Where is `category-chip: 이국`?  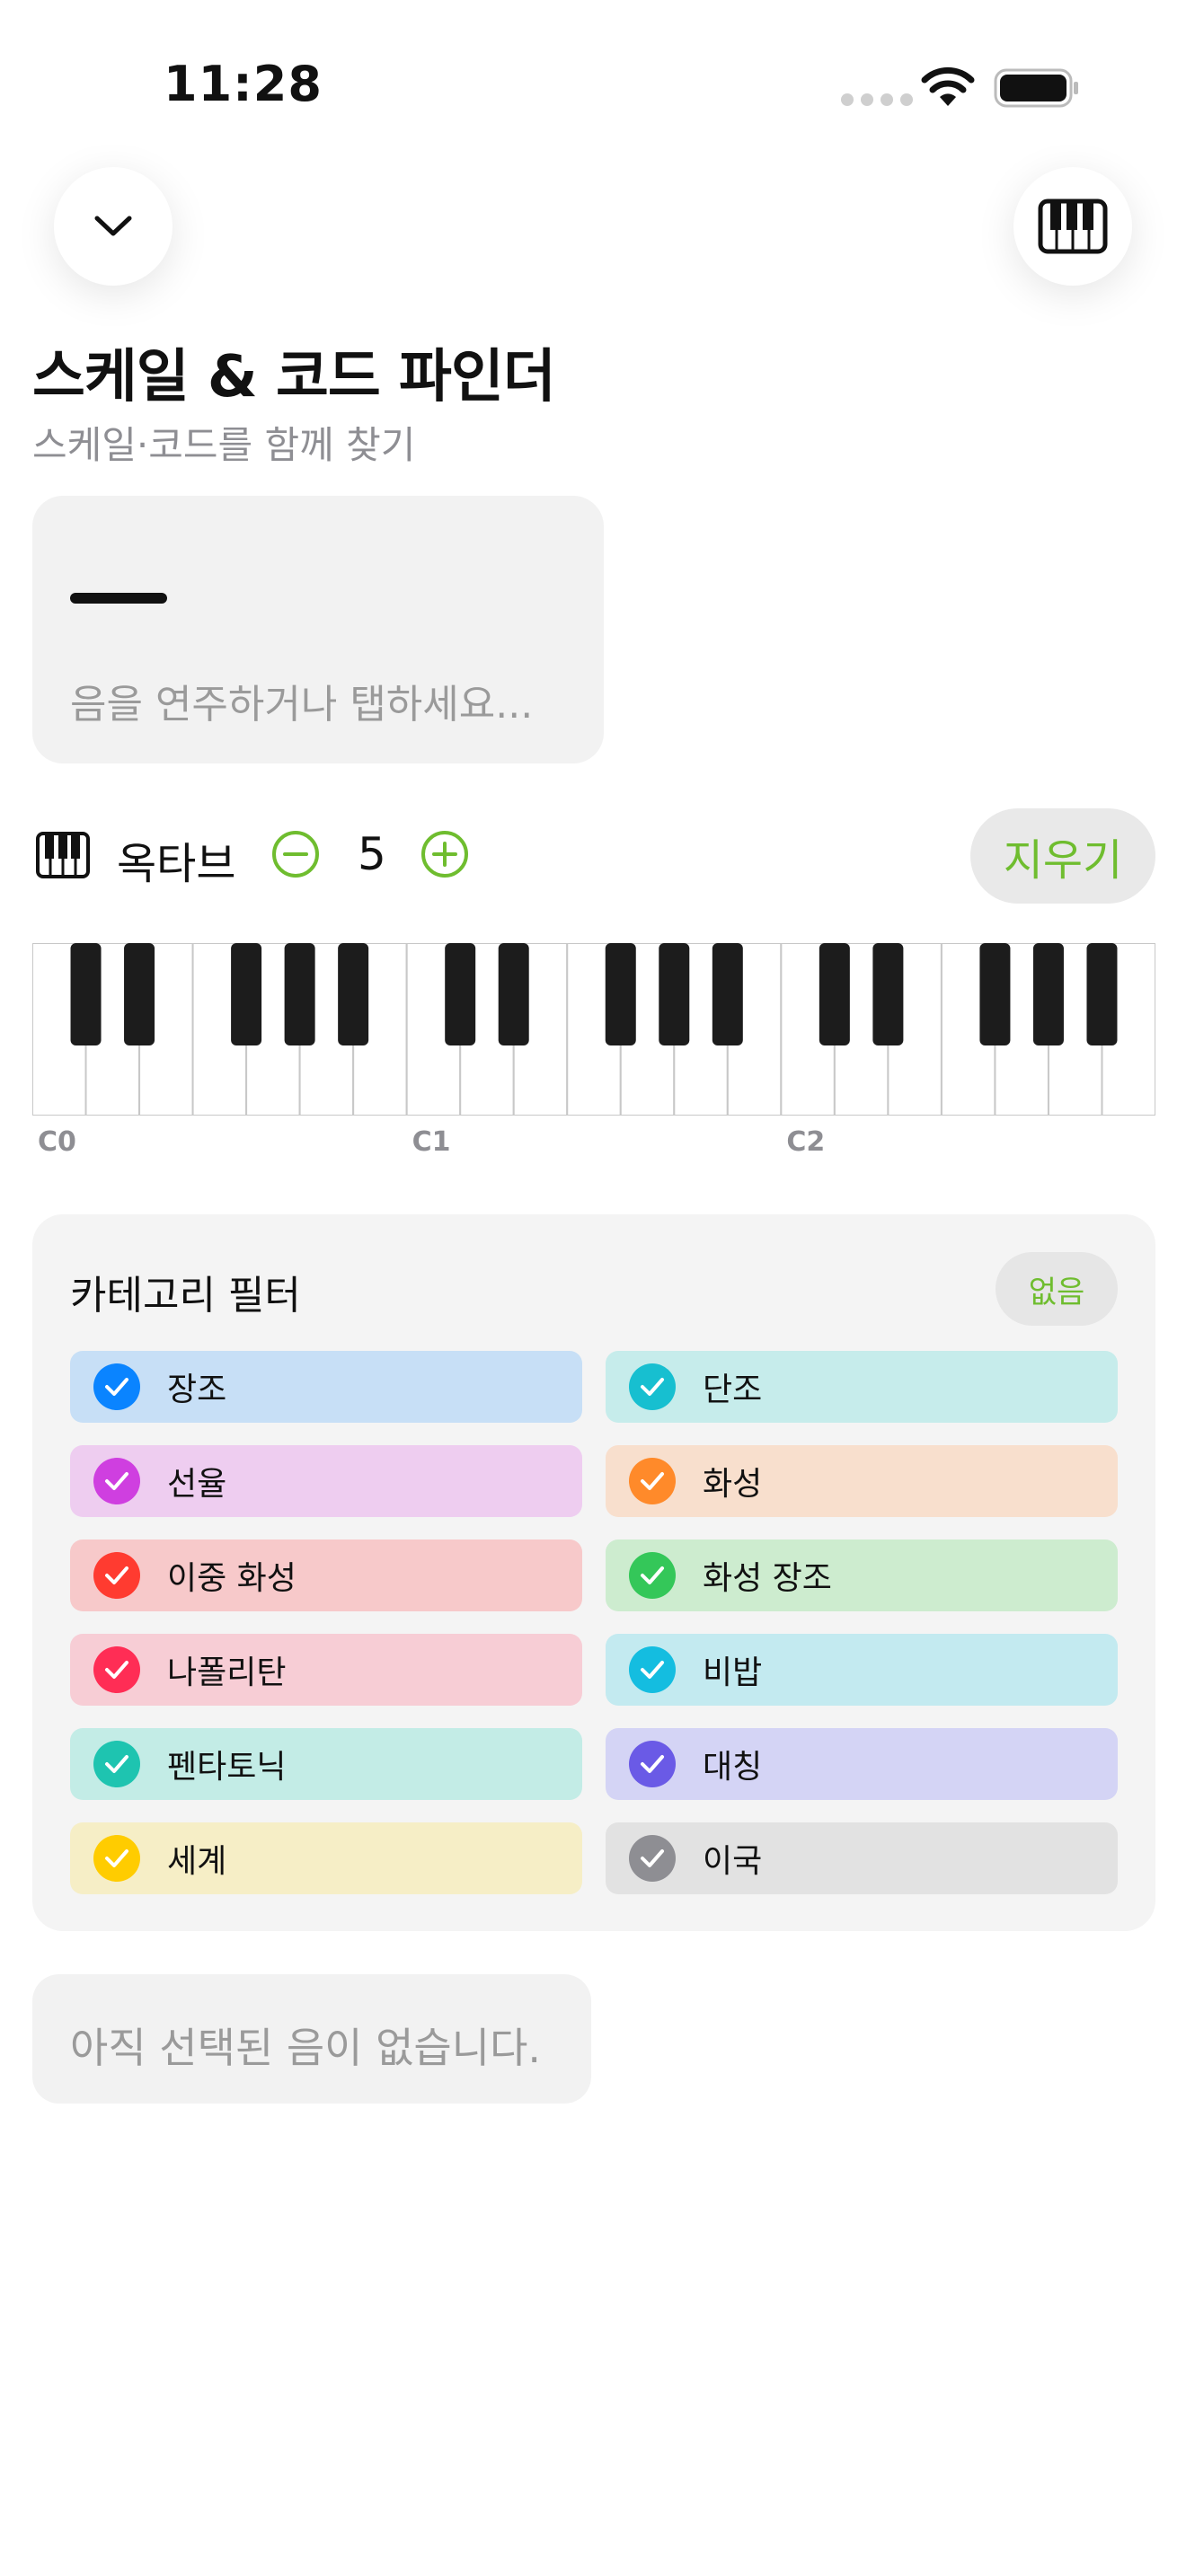
category-chip: 이국 is located at coordinates (862, 1858).